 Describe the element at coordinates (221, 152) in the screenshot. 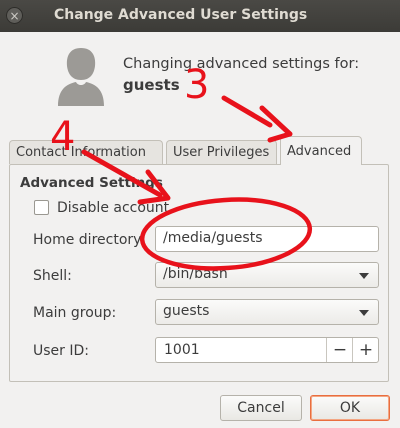

I see `tab-user-privileges: User Privileges` at that location.